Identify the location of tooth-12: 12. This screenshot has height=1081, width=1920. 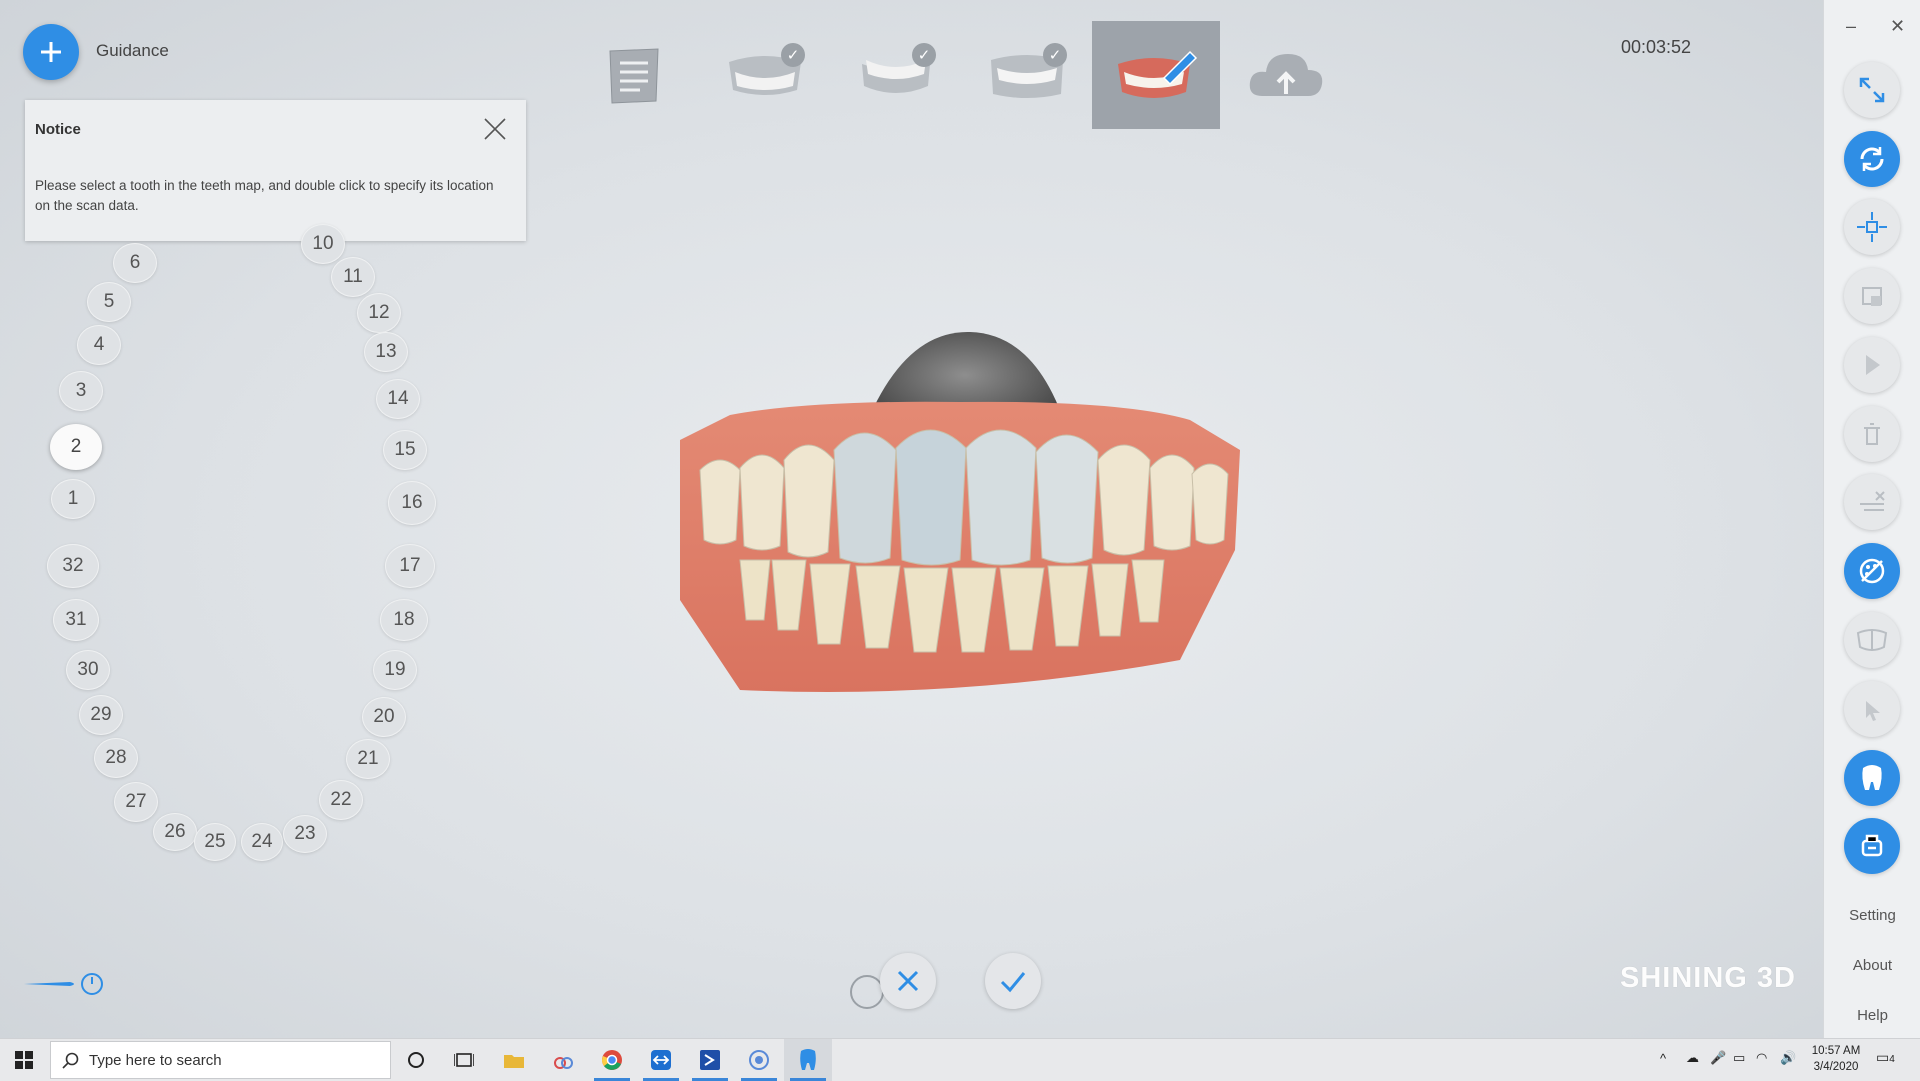
(379, 313).